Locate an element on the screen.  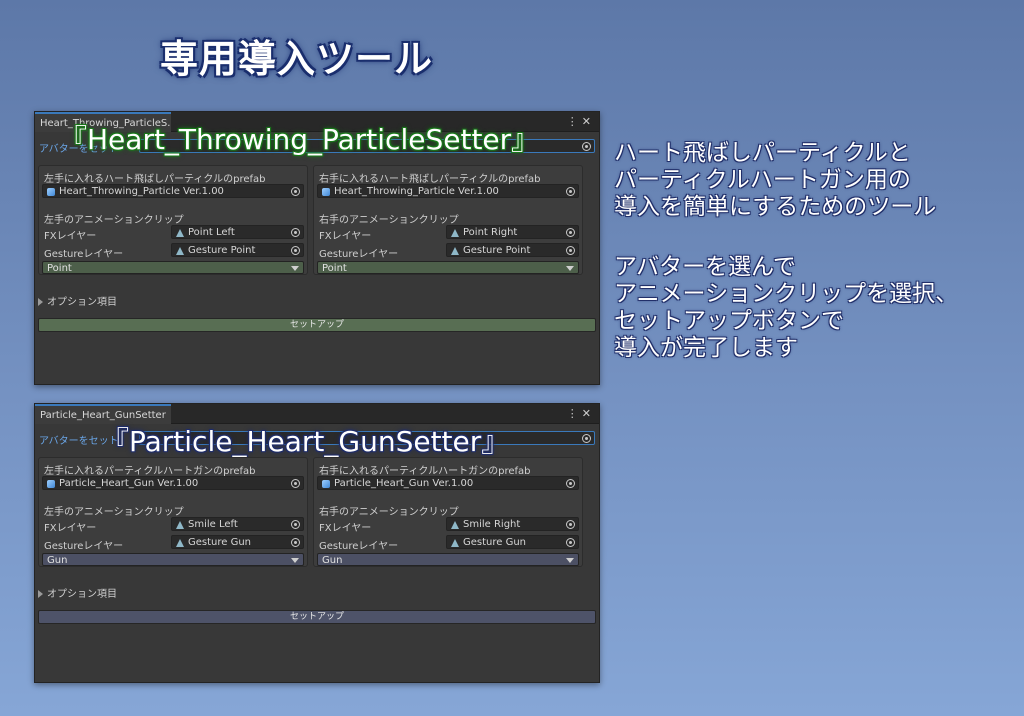
fx-clip-value: Point Right is located at coordinates (490, 232).